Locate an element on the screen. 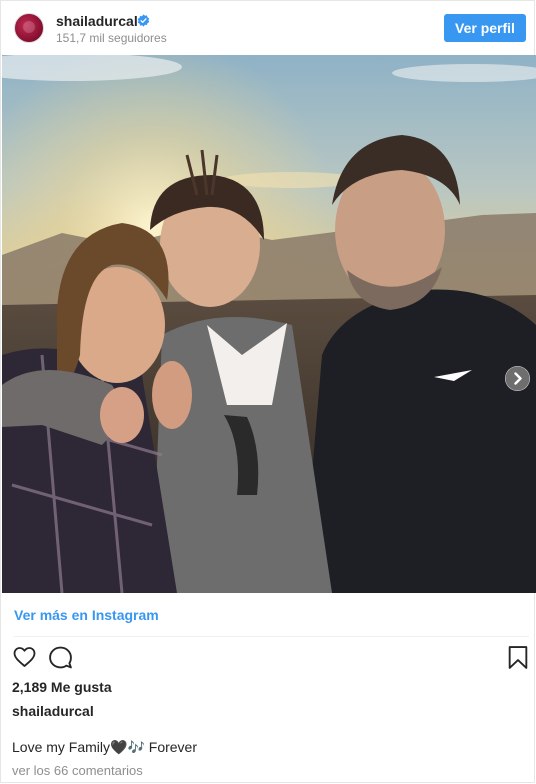  followers-count: 151,7 mil seguidores is located at coordinates (111, 38).